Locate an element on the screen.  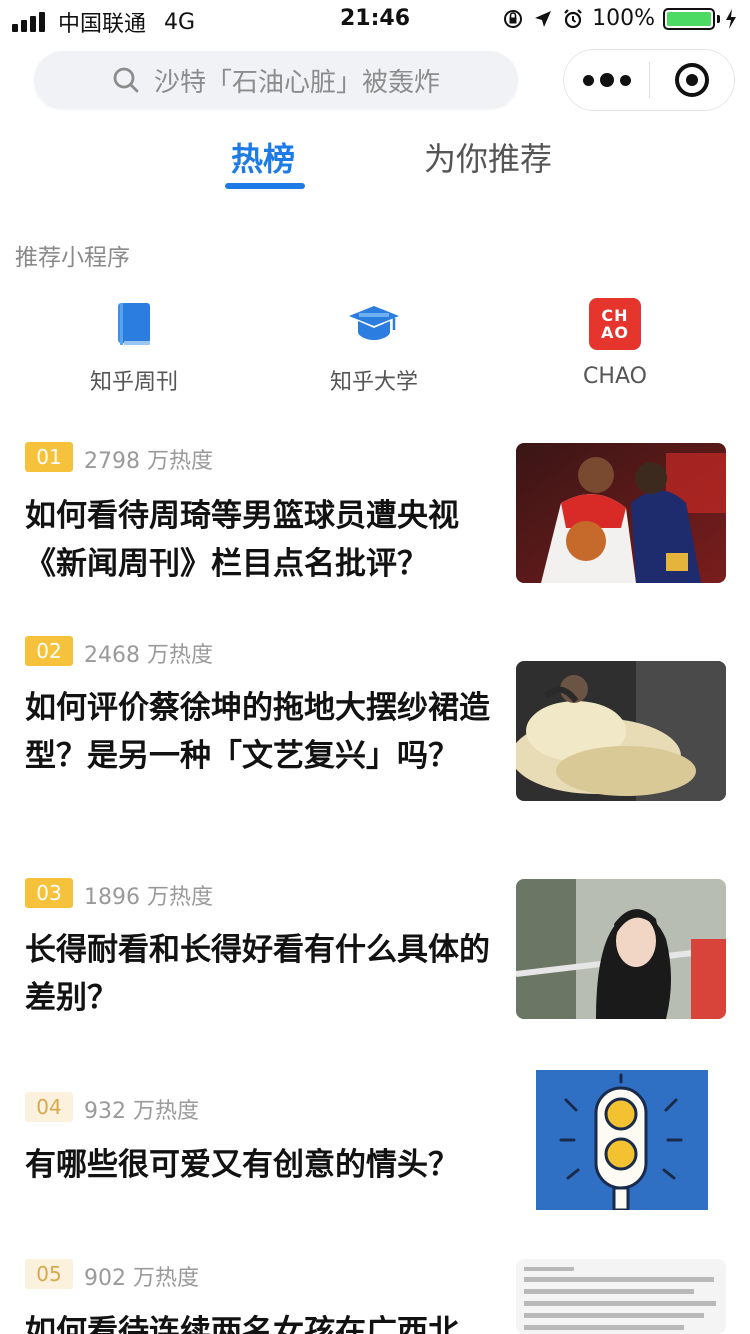
item-title: 如何看待周琦等男篮球员遭央视《新闻周刊》栏目点名批评？ is located at coordinates (242, 540).